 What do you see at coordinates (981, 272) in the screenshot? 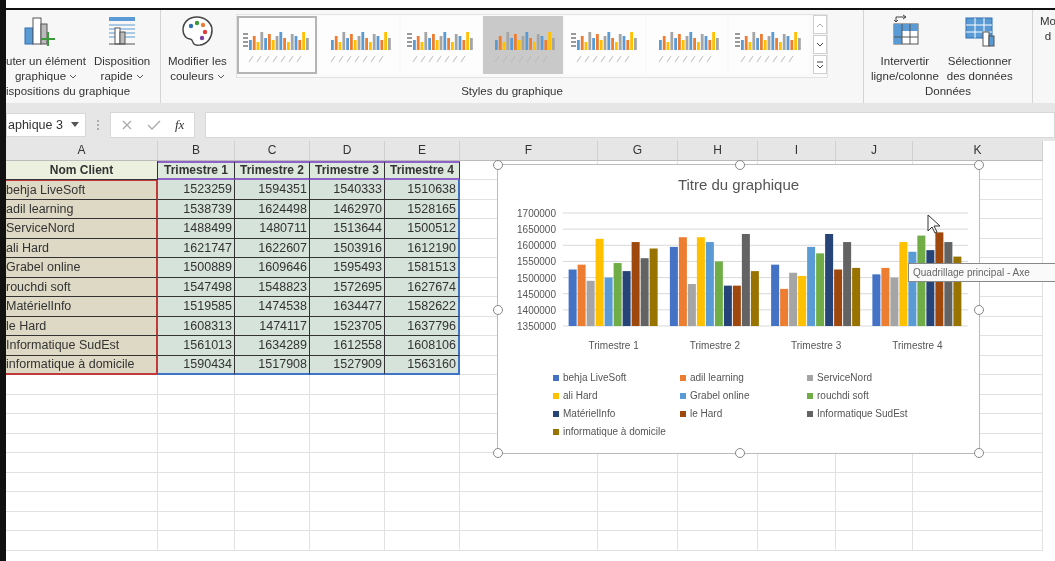
I see `tooltip: Quadrillage principal - Axe` at bounding box center [981, 272].